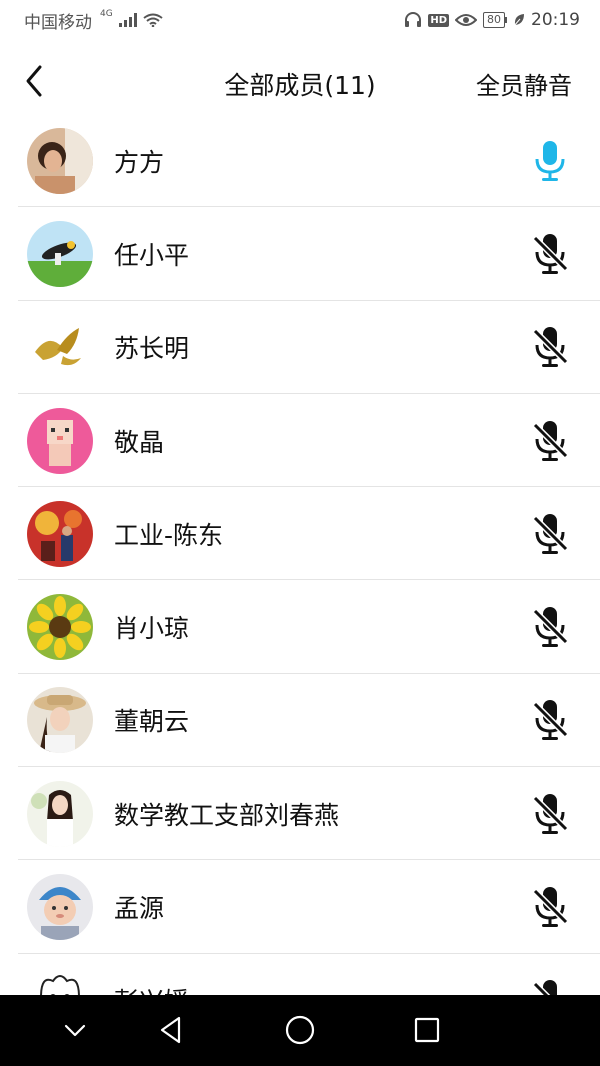 The image size is (600, 1066). I want to click on clock: 20:19, so click(555, 20).